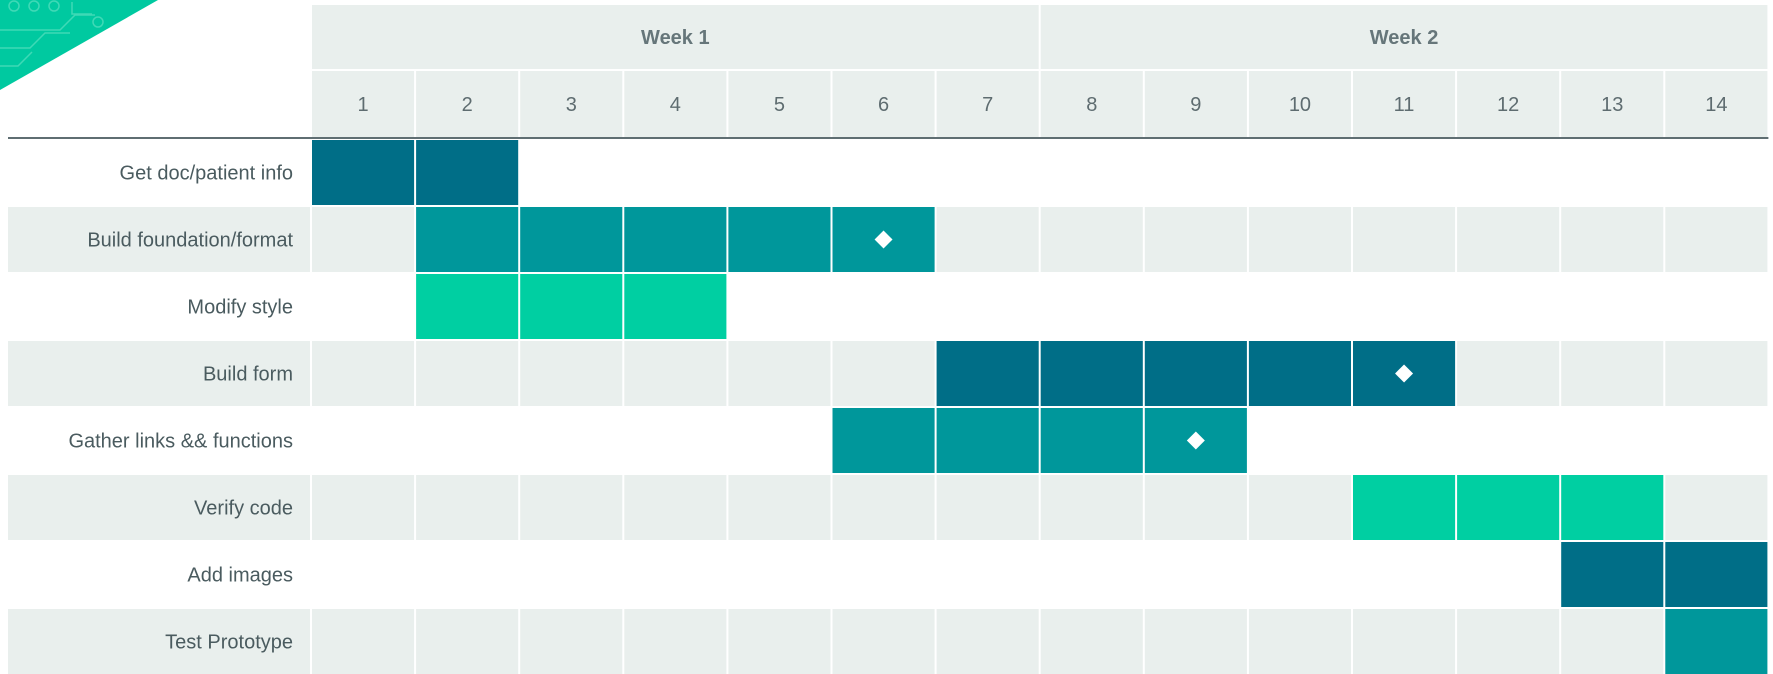  Describe the element at coordinates (240, 308) in the screenshot. I see `task-label: Modify style` at that location.